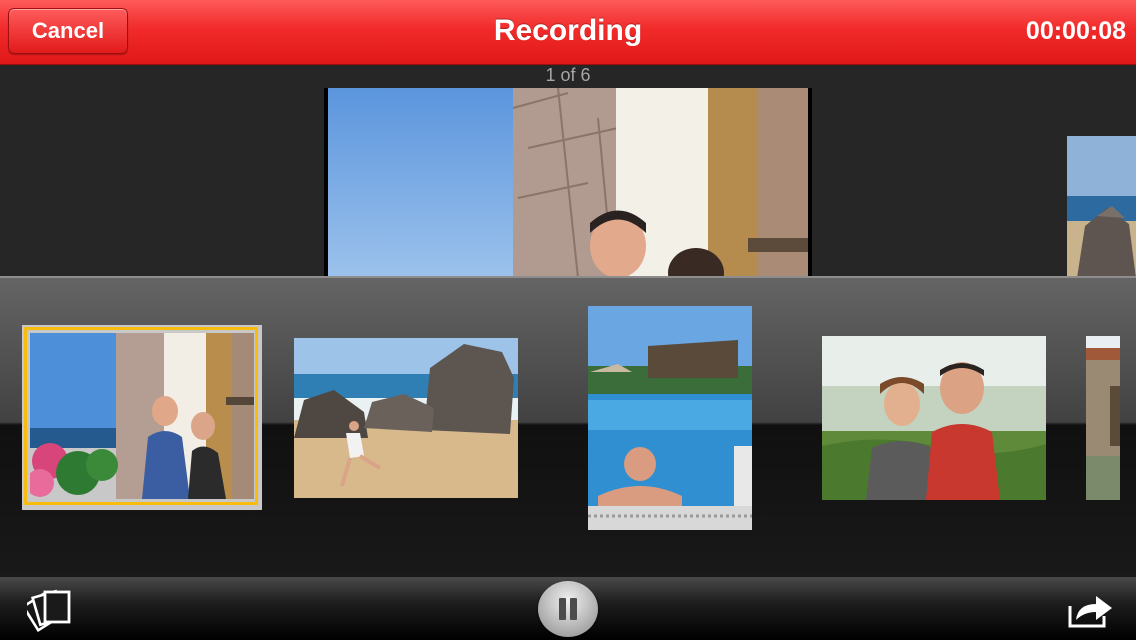  I want to click on photo-counter: 1 of 6, so click(568, 75).